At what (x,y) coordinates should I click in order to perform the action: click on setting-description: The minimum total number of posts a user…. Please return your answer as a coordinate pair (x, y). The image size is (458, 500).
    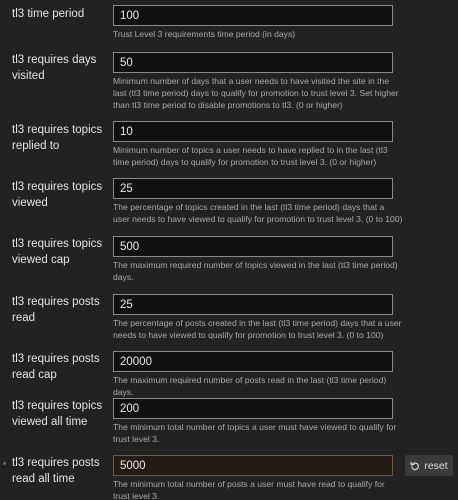
    Looking at the image, I should click on (249, 489).